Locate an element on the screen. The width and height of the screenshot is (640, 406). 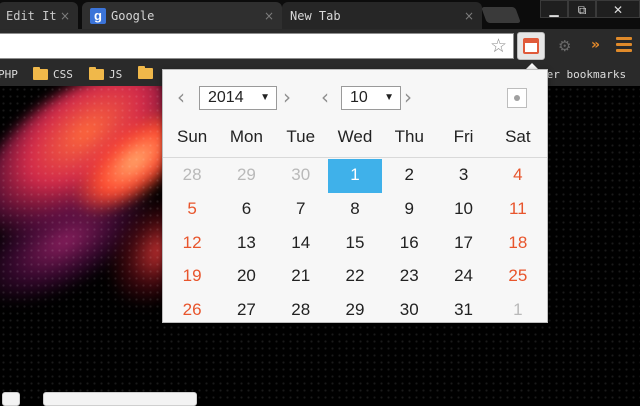
bookmark-label: CSS is located at coordinates (63, 74).